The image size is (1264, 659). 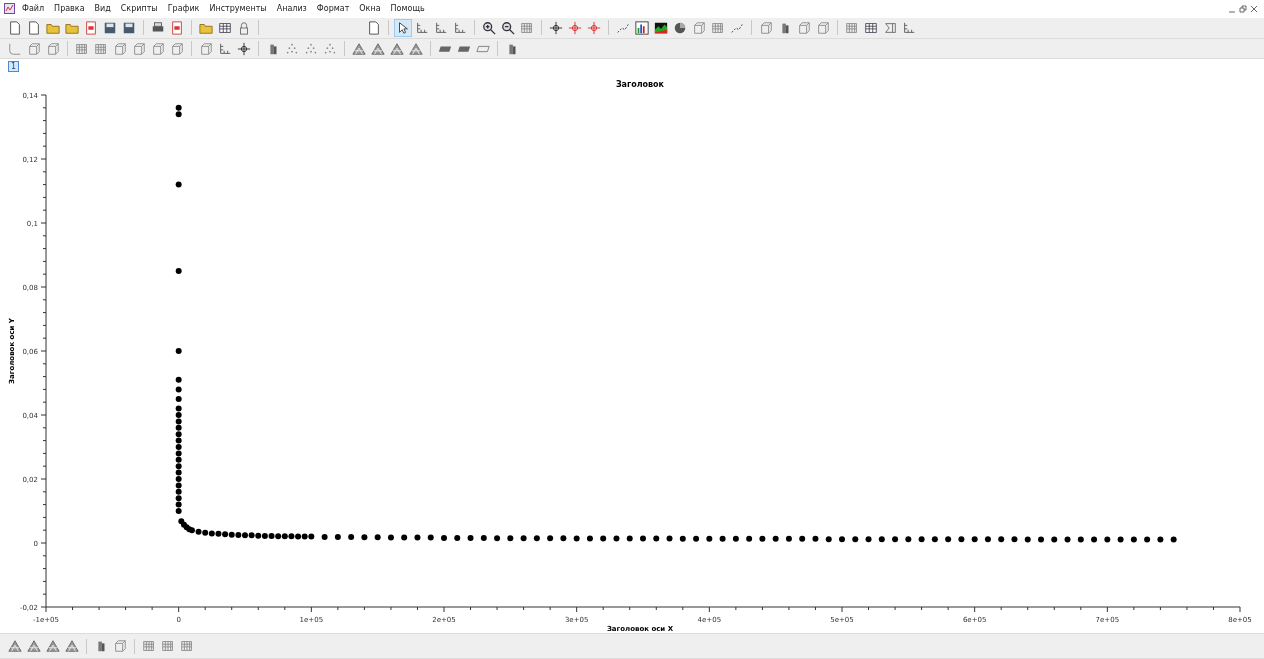 I want to click on menu-item: Инструменты, so click(x=238, y=9).